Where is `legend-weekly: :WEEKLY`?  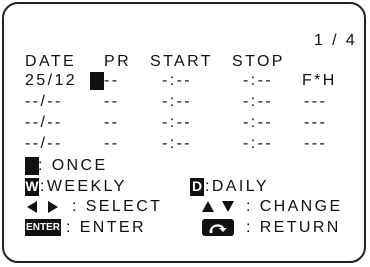
legend-weekly: :WEEKLY is located at coordinates (83, 186).